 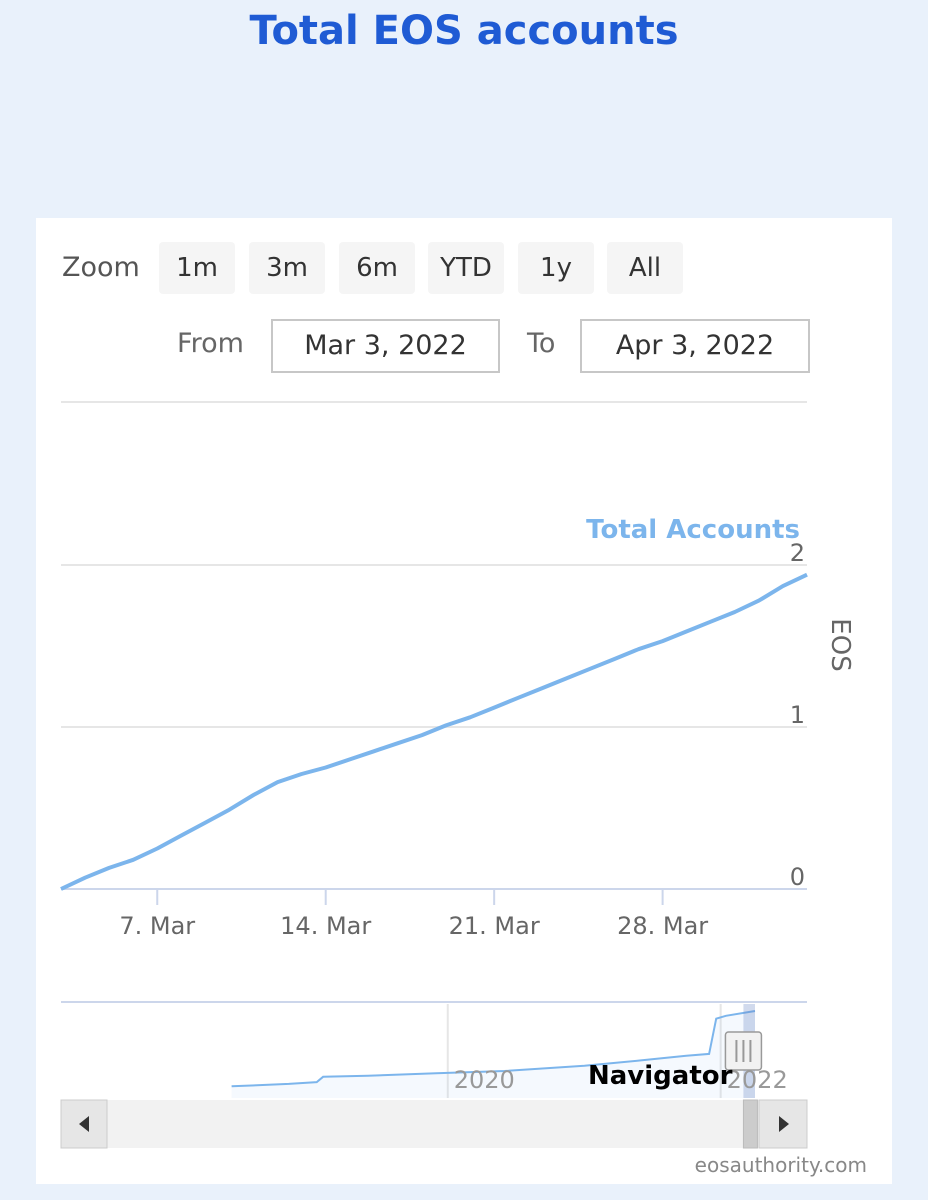 What do you see at coordinates (781, 1165) in the screenshot?
I see `credit-link: eosauthority.com` at bounding box center [781, 1165].